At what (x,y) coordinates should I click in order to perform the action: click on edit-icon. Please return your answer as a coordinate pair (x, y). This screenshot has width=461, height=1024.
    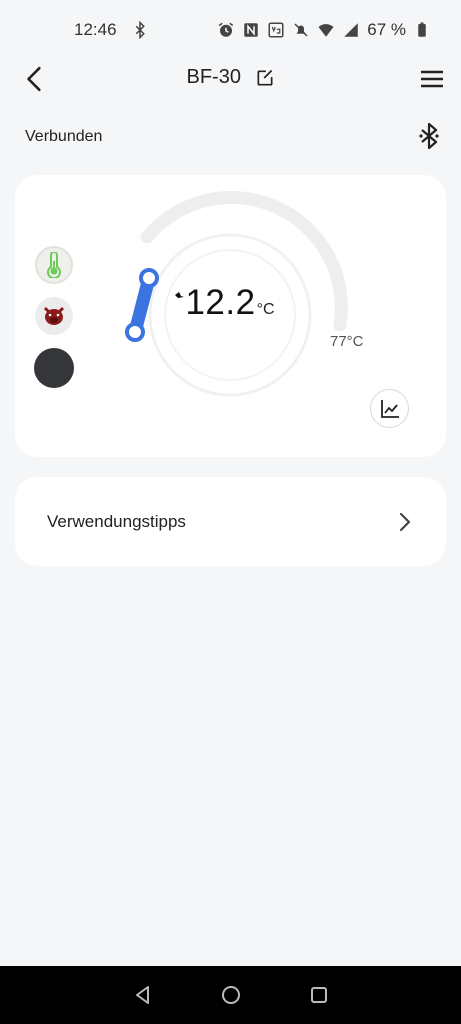
    Looking at the image, I should click on (265, 78).